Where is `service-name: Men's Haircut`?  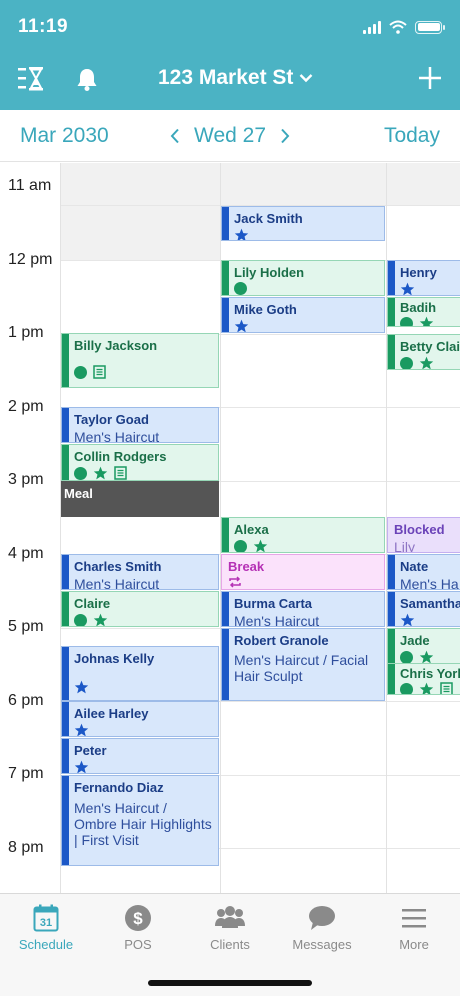
service-name: Men's Haircut is located at coordinates (117, 583).